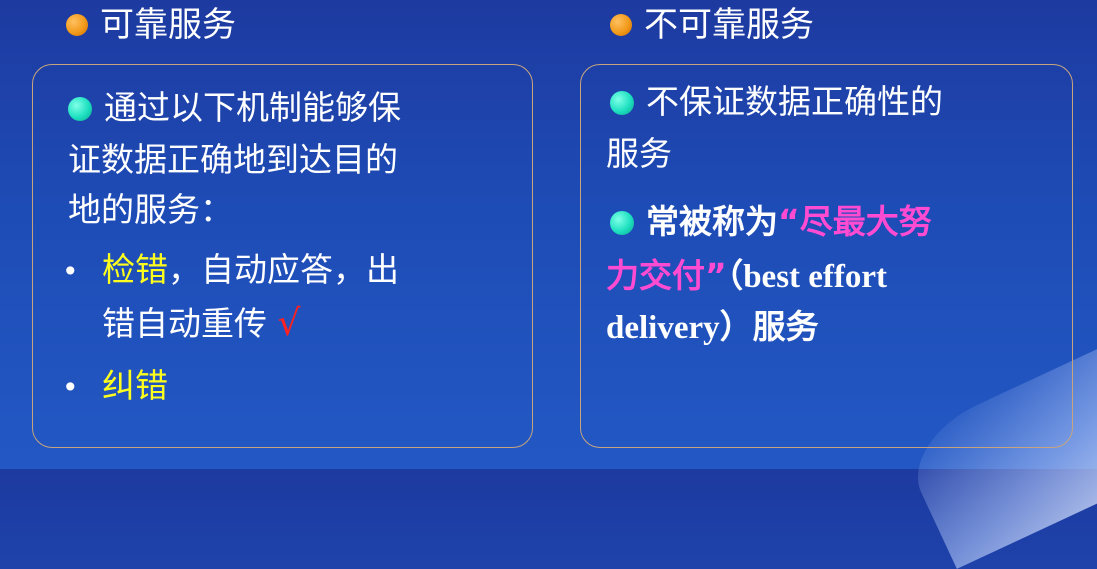 This screenshot has width=1097, height=569. Describe the element at coordinates (201, 323) in the screenshot. I see `bullet-error-detection-line2: 错自动重传 √` at that location.